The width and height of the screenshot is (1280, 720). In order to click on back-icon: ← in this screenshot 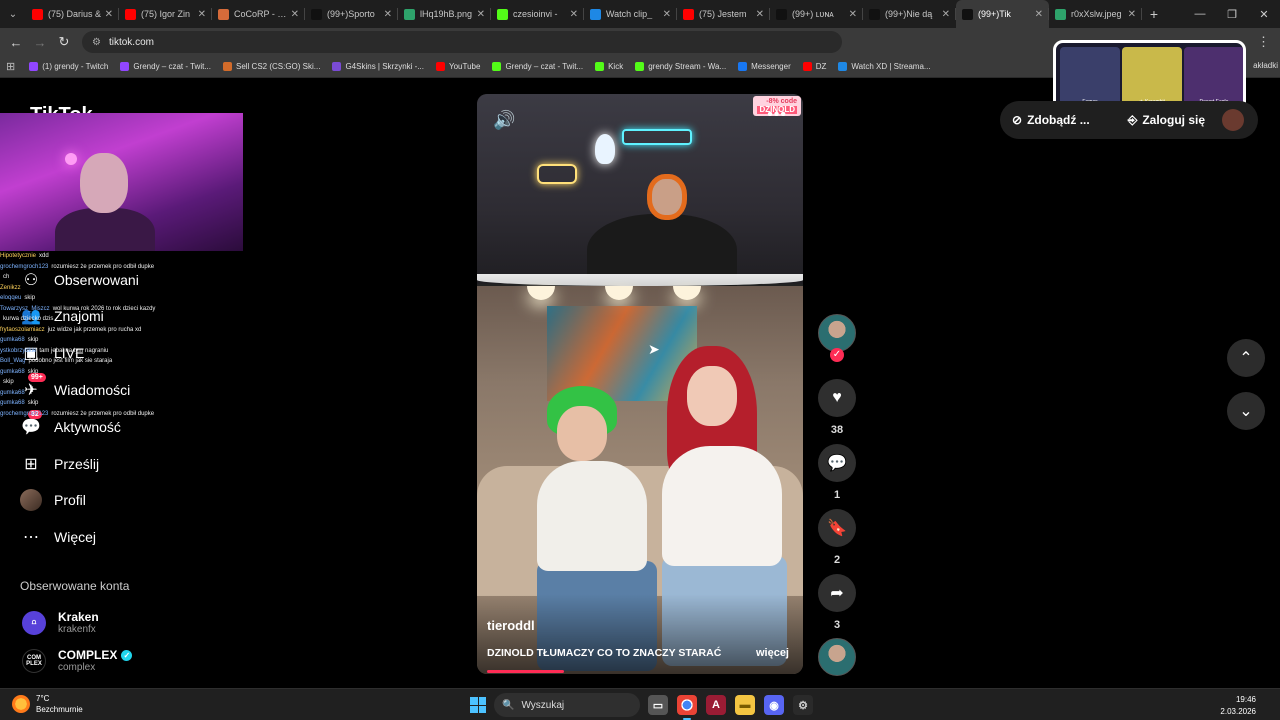, I will do `click(16, 42)`.